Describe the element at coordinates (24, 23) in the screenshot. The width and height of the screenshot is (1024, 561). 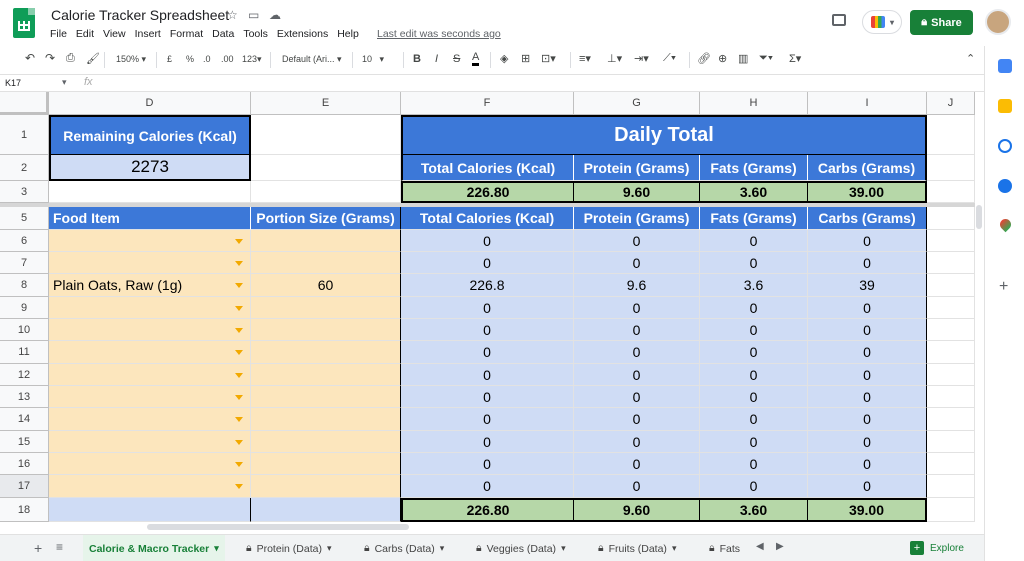
I see `sheets-logo-icon` at that location.